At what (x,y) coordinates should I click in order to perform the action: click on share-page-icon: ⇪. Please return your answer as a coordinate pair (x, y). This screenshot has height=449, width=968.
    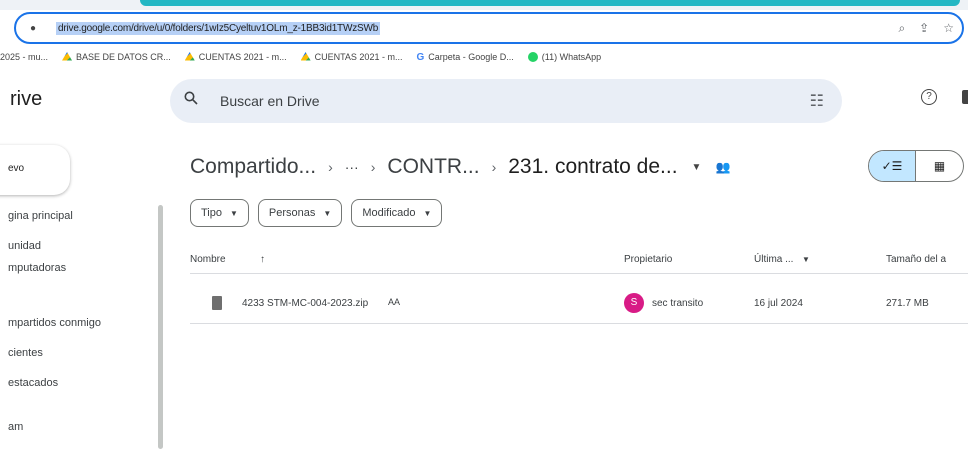
    Looking at the image, I should click on (924, 28).